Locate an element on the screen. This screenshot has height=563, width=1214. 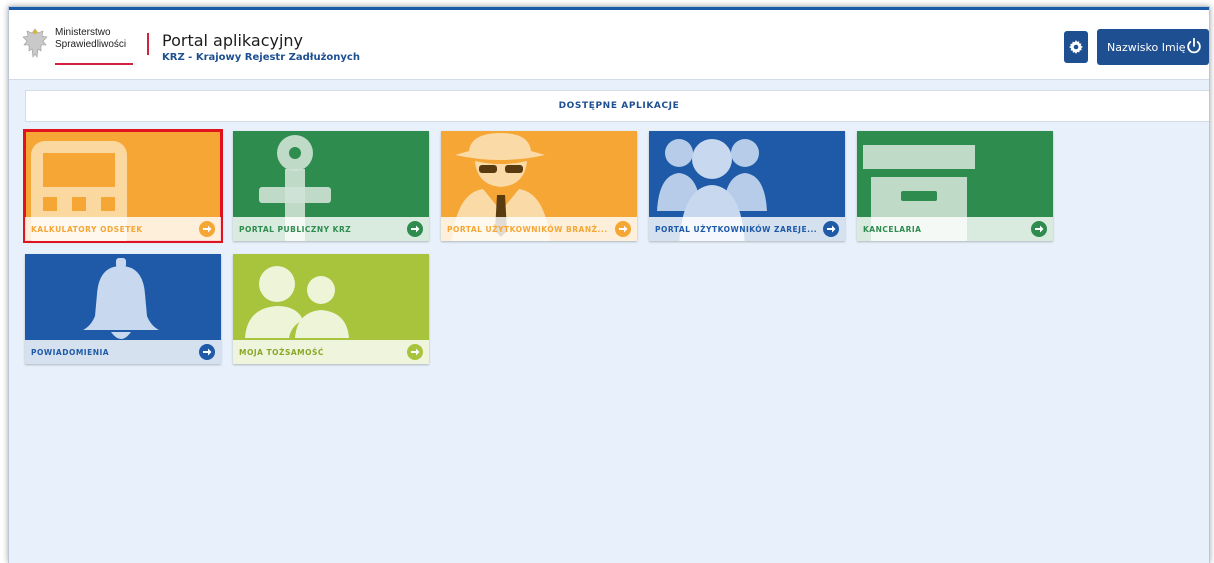
ministry-name: Ministerstwo Sprawiedliwości is located at coordinates (90, 39).